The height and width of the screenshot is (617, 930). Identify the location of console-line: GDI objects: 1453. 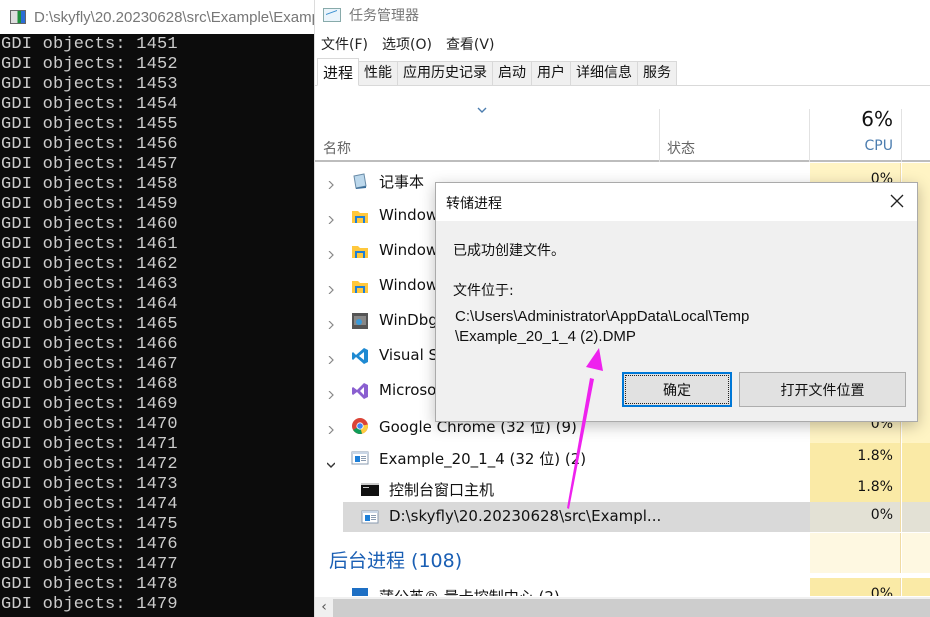
(89, 84).